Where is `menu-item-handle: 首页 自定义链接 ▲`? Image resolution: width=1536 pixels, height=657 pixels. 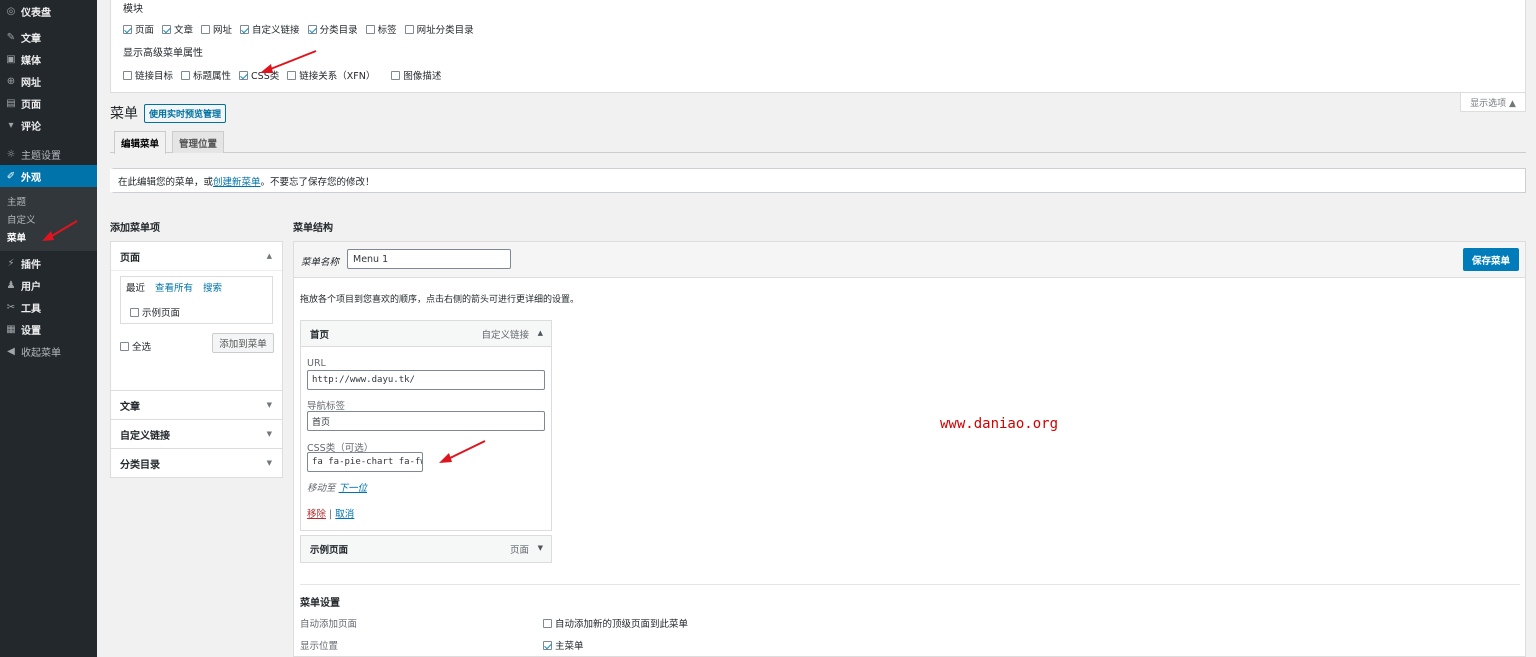 menu-item-handle: 首页 自定义链接 ▲ is located at coordinates (426, 334).